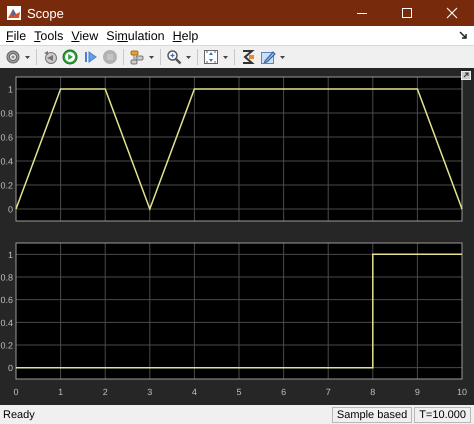 Image resolution: width=474 pixels, height=424 pixels. Describe the element at coordinates (149, 392) in the screenshot. I see `tick-label: 3` at that location.